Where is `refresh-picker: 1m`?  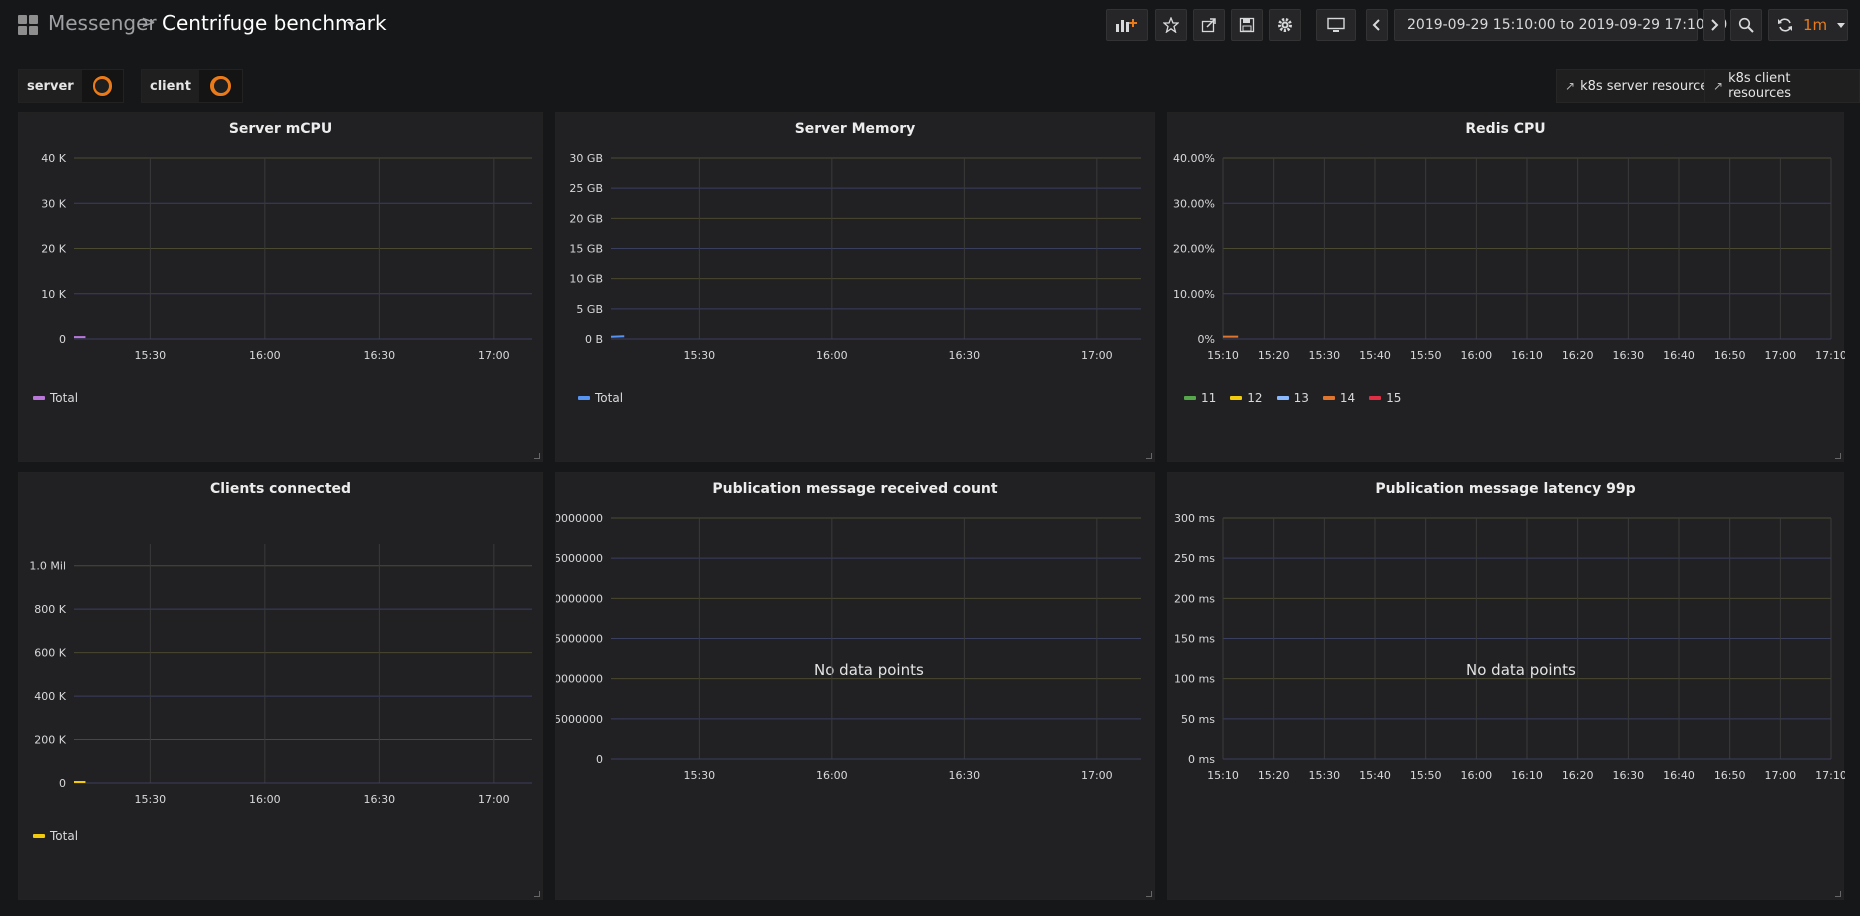 refresh-picker: 1m is located at coordinates (1808, 25).